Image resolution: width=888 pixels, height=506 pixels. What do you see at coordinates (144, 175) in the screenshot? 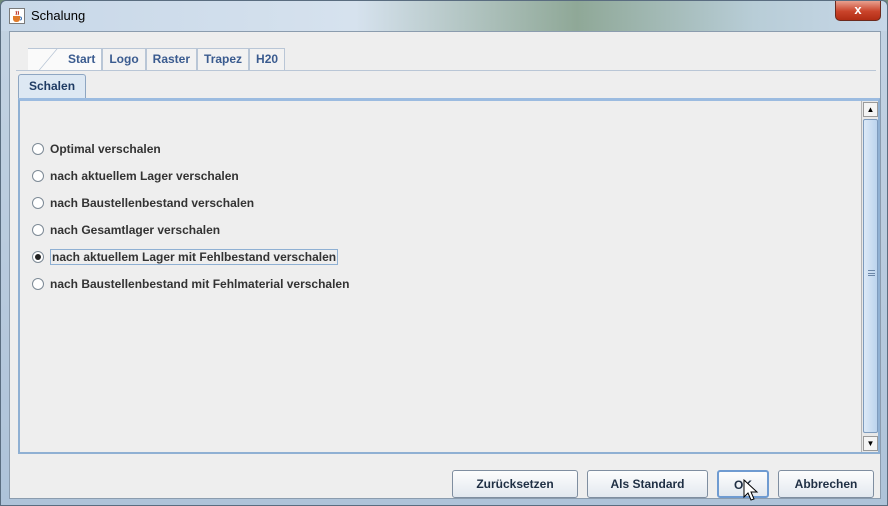
I see `option-label: nach aktuellem Lager verschalen` at bounding box center [144, 175].